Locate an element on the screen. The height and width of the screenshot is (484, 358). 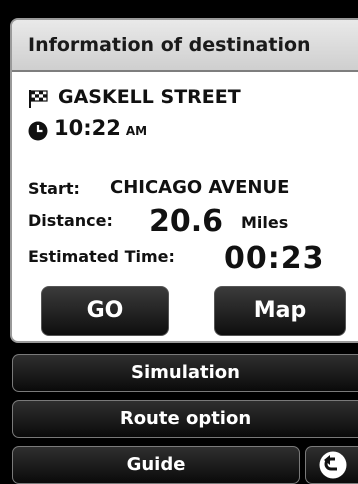
go-button: GO is located at coordinates (105, 311).